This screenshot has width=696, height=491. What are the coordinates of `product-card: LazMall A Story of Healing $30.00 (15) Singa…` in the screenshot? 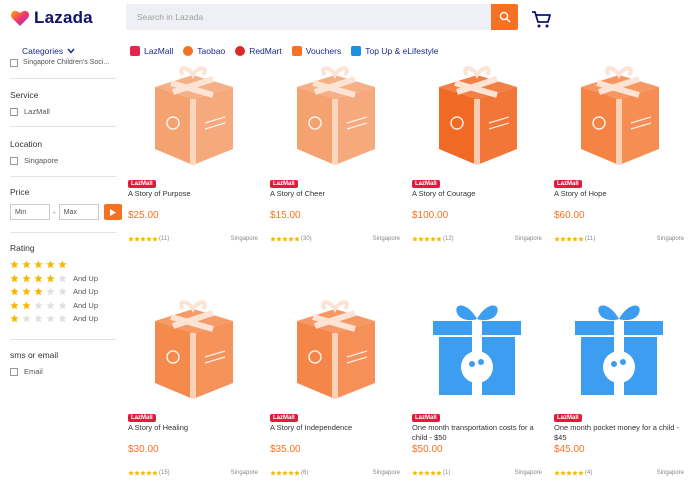 It's located at (193, 390).